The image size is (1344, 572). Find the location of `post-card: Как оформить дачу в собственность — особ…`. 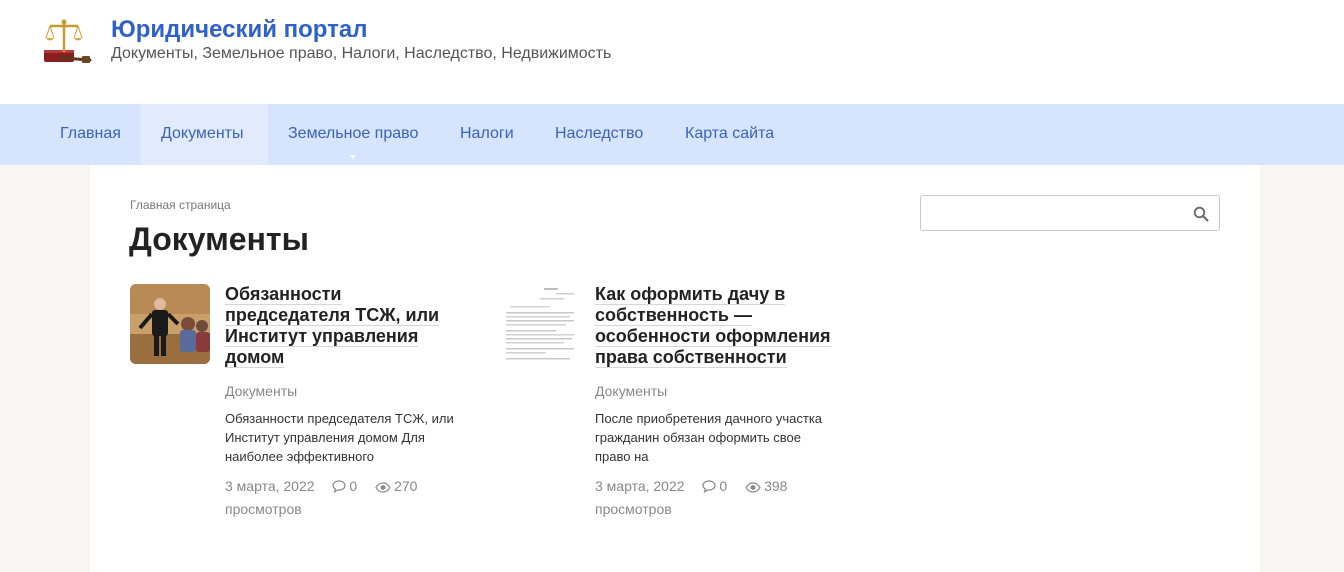

post-card: Как оформить дачу в собственность — особ… is located at coordinates (670, 404).